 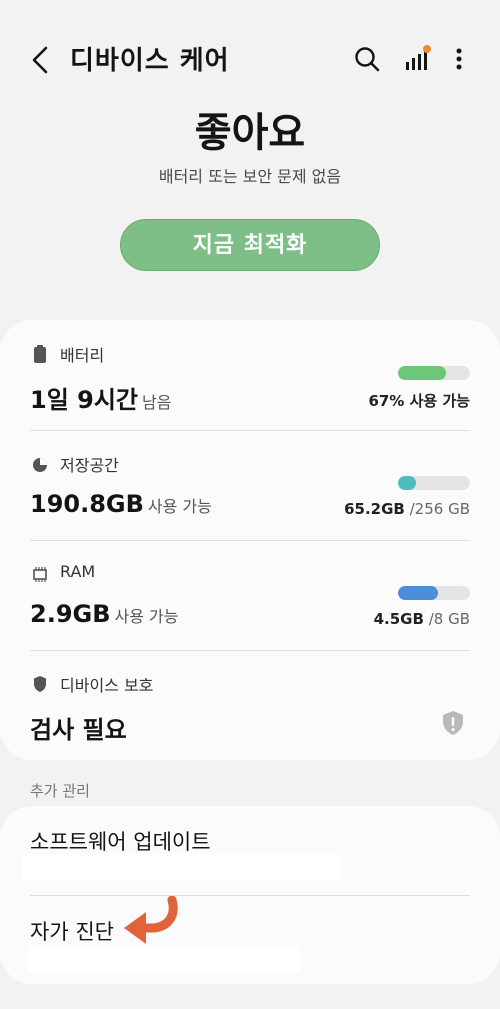 What do you see at coordinates (89, 465) in the screenshot?
I see `storage-label: 저장공간` at bounding box center [89, 465].